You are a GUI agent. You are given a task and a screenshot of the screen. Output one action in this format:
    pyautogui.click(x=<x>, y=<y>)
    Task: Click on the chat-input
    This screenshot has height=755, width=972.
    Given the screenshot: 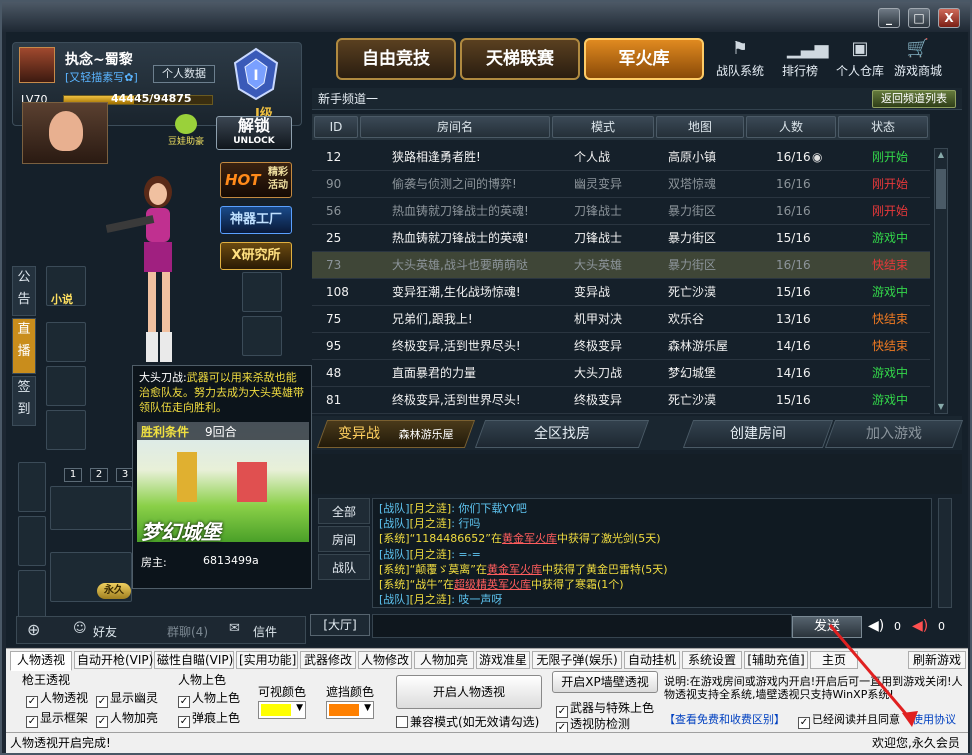 What is the action you would take?
    pyautogui.click(x=582, y=626)
    